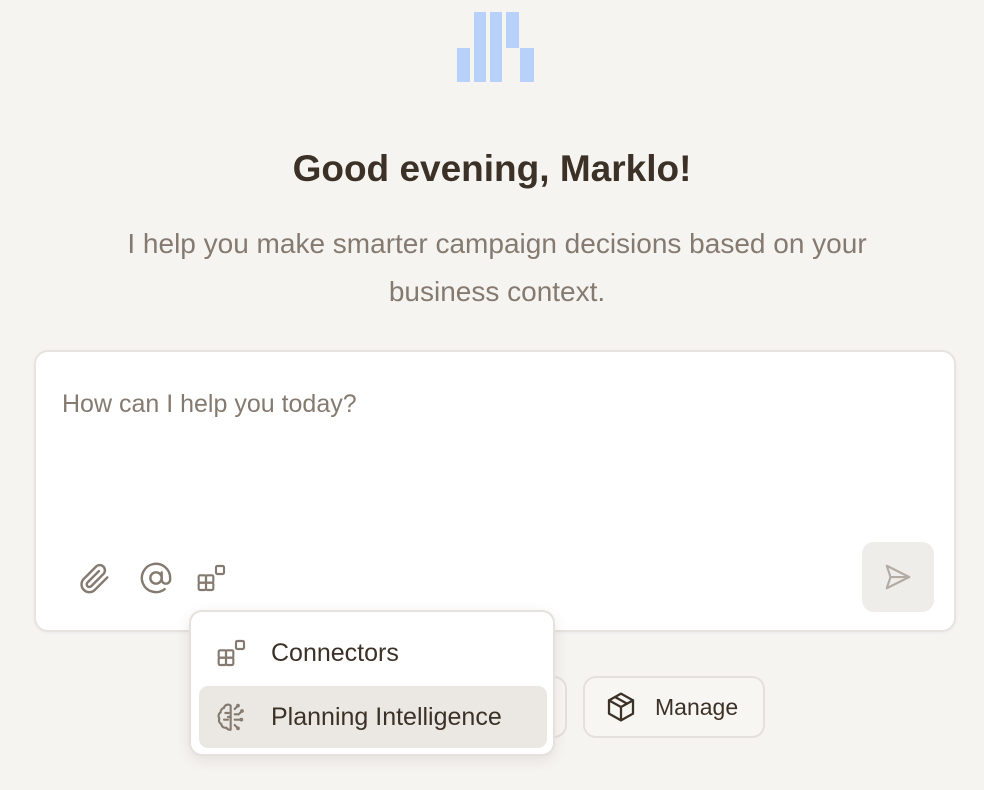  I want to click on app-logo, so click(495, 47).